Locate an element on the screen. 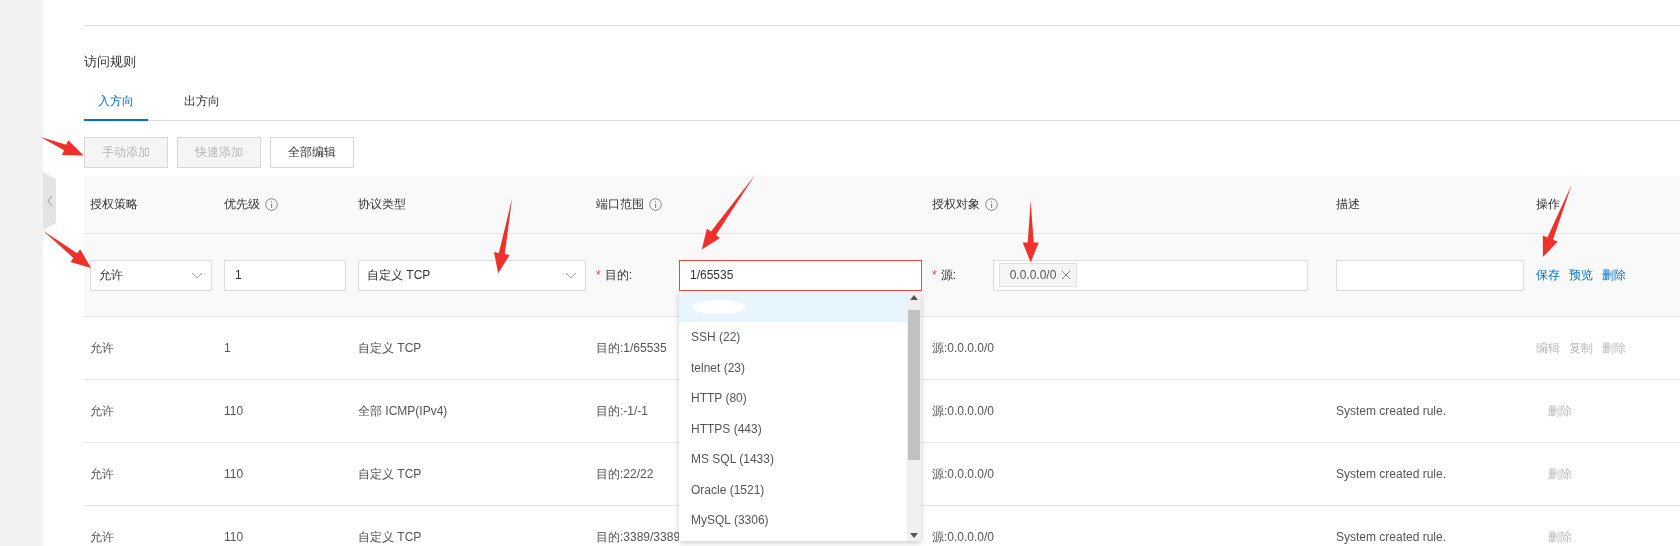  table-cell: 目的:22/22 is located at coordinates (625, 474).